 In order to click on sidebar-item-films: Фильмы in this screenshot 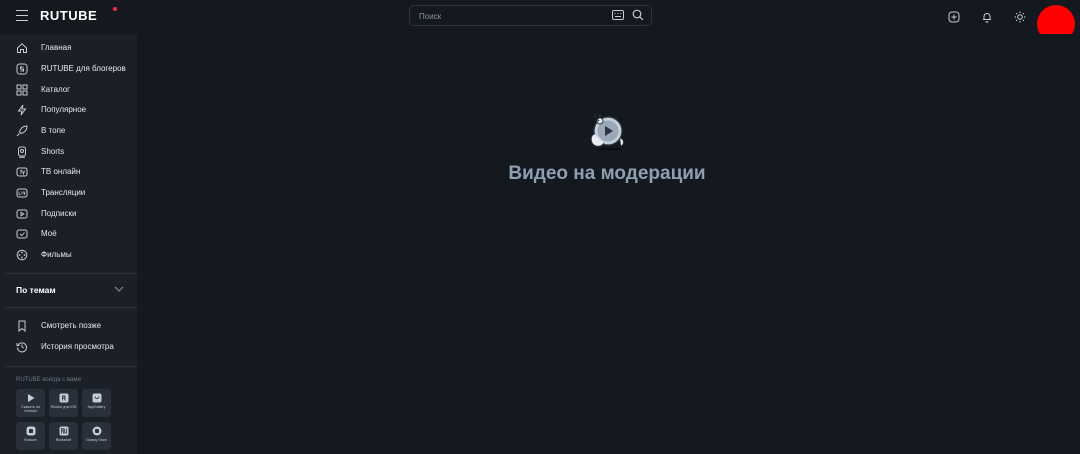, I will do `click(68, 255)`.